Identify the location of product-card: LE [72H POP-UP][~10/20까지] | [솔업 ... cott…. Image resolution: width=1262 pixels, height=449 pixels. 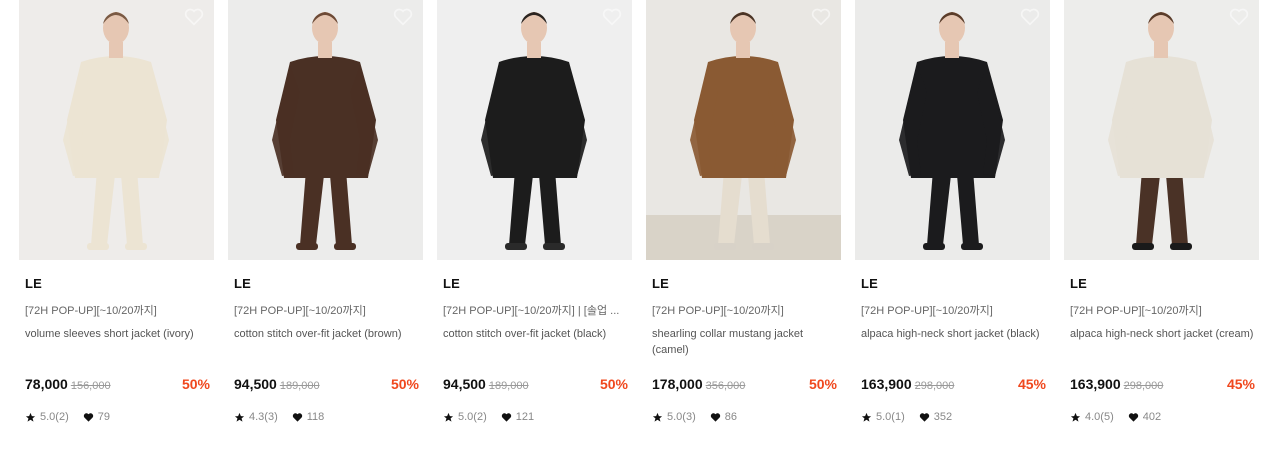
(534, 211).